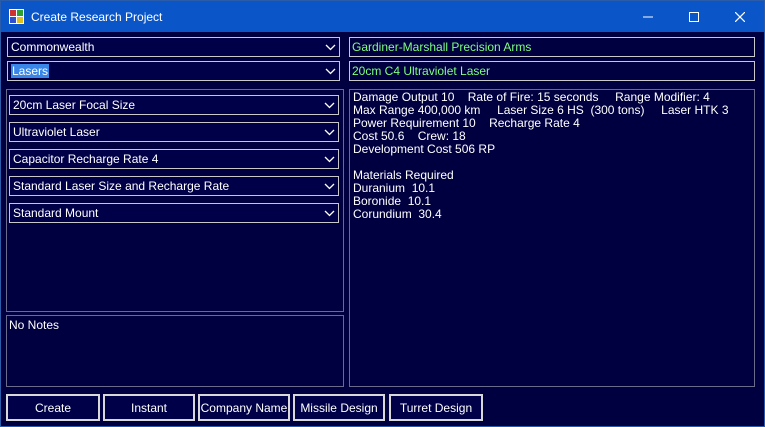 Image resolution: width=765 pixels, height=427 pixels. What do you see at coordinates (424, 149) in the screenshot?
I see `info-line: Development Cost 506 RP` at bounding box center [424, 149].